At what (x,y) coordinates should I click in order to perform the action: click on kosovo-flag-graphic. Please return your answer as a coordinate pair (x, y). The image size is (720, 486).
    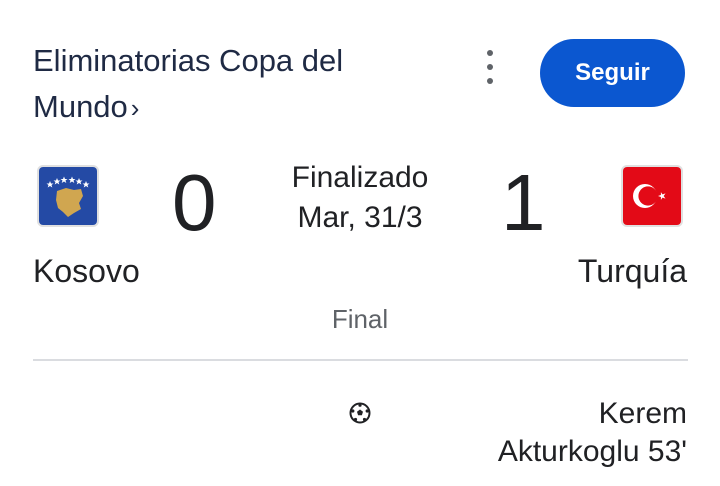
    Looking at the image, I should click on (68, 196).